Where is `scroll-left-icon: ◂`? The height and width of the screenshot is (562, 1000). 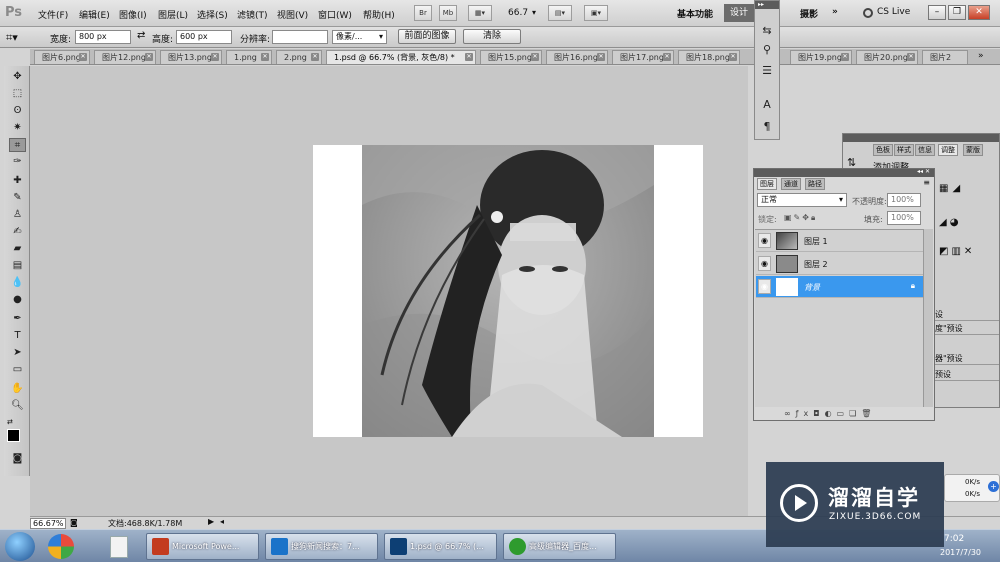 scroll-left-icon: ◂ is located at coordinates (222, 521).